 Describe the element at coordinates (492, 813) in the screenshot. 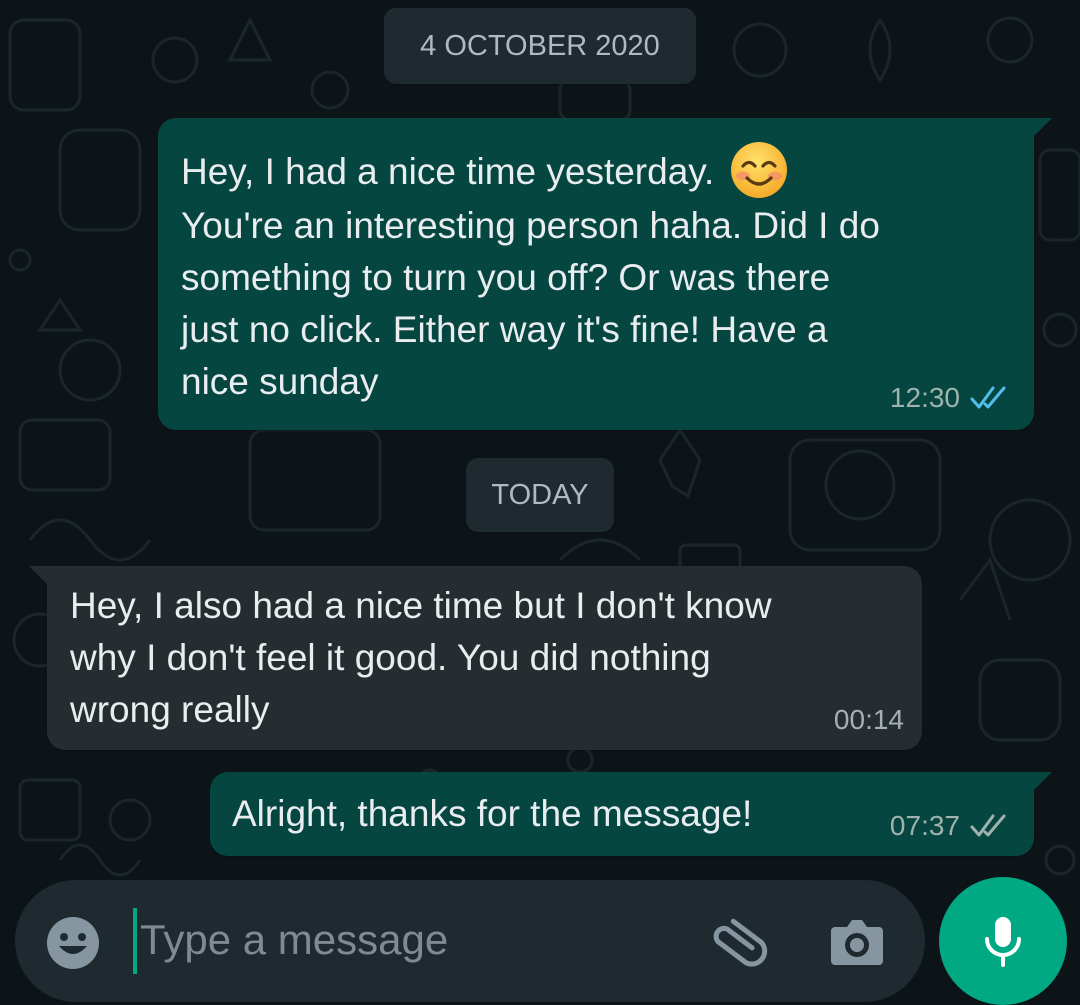

I see `message-text: Alright, thanks for the message!` at that location.